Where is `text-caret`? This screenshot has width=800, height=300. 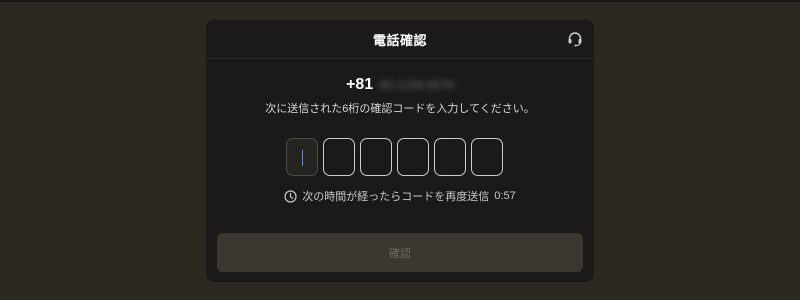 text-caret is located at coordinates (302, 158).